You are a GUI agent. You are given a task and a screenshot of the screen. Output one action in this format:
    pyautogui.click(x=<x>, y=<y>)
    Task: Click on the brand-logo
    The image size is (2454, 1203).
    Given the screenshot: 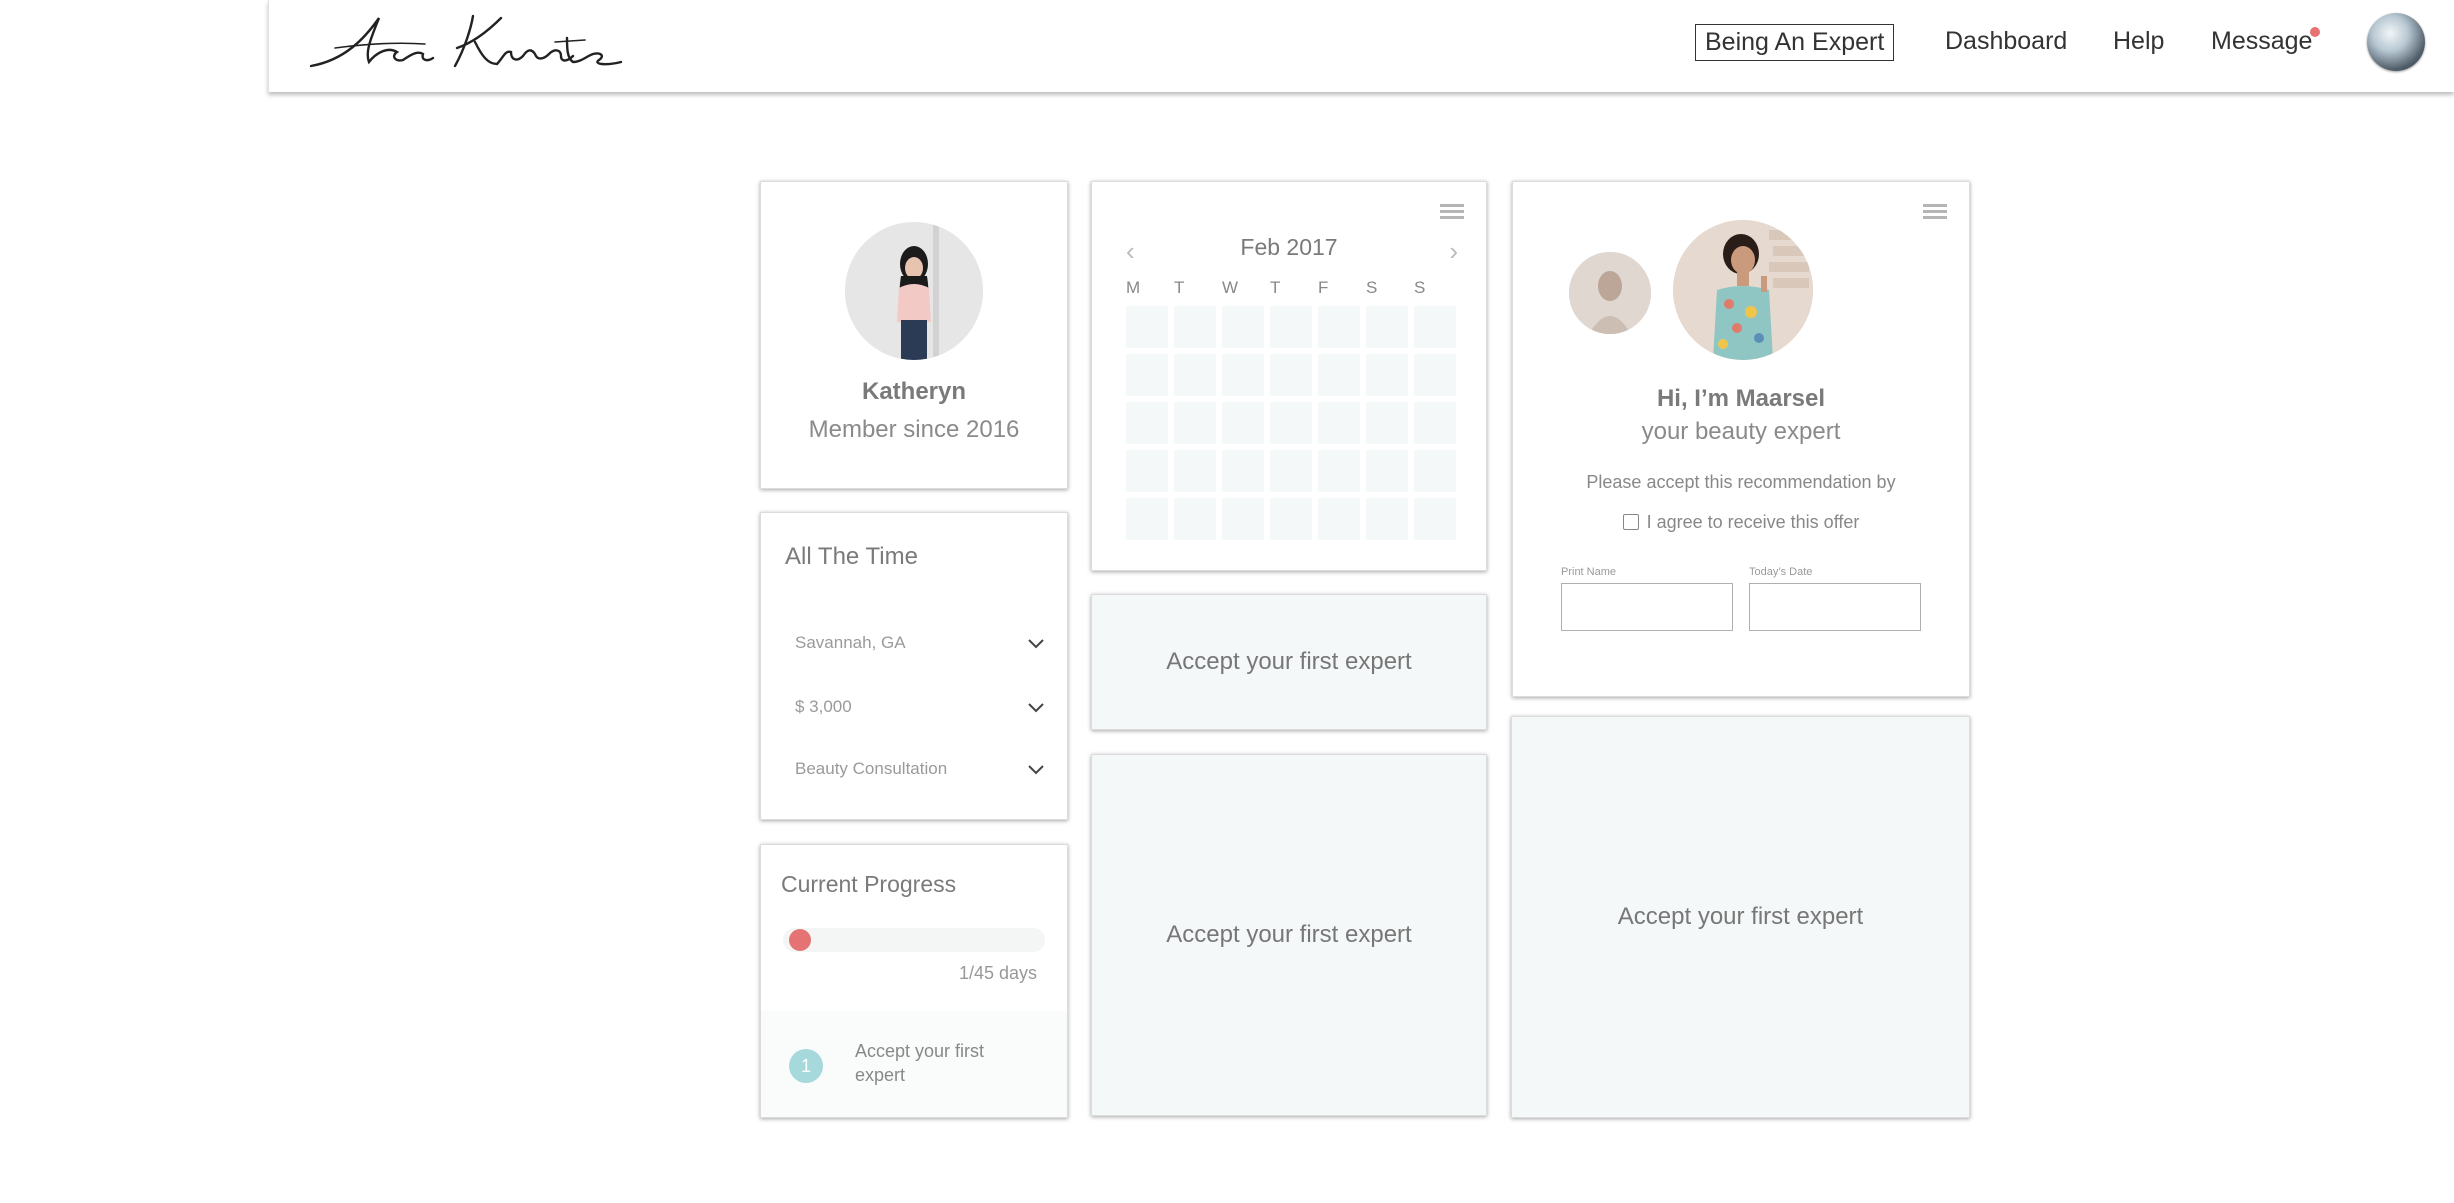 What is the action you would take?
    pyautogui.click(x=465, y=43)
    